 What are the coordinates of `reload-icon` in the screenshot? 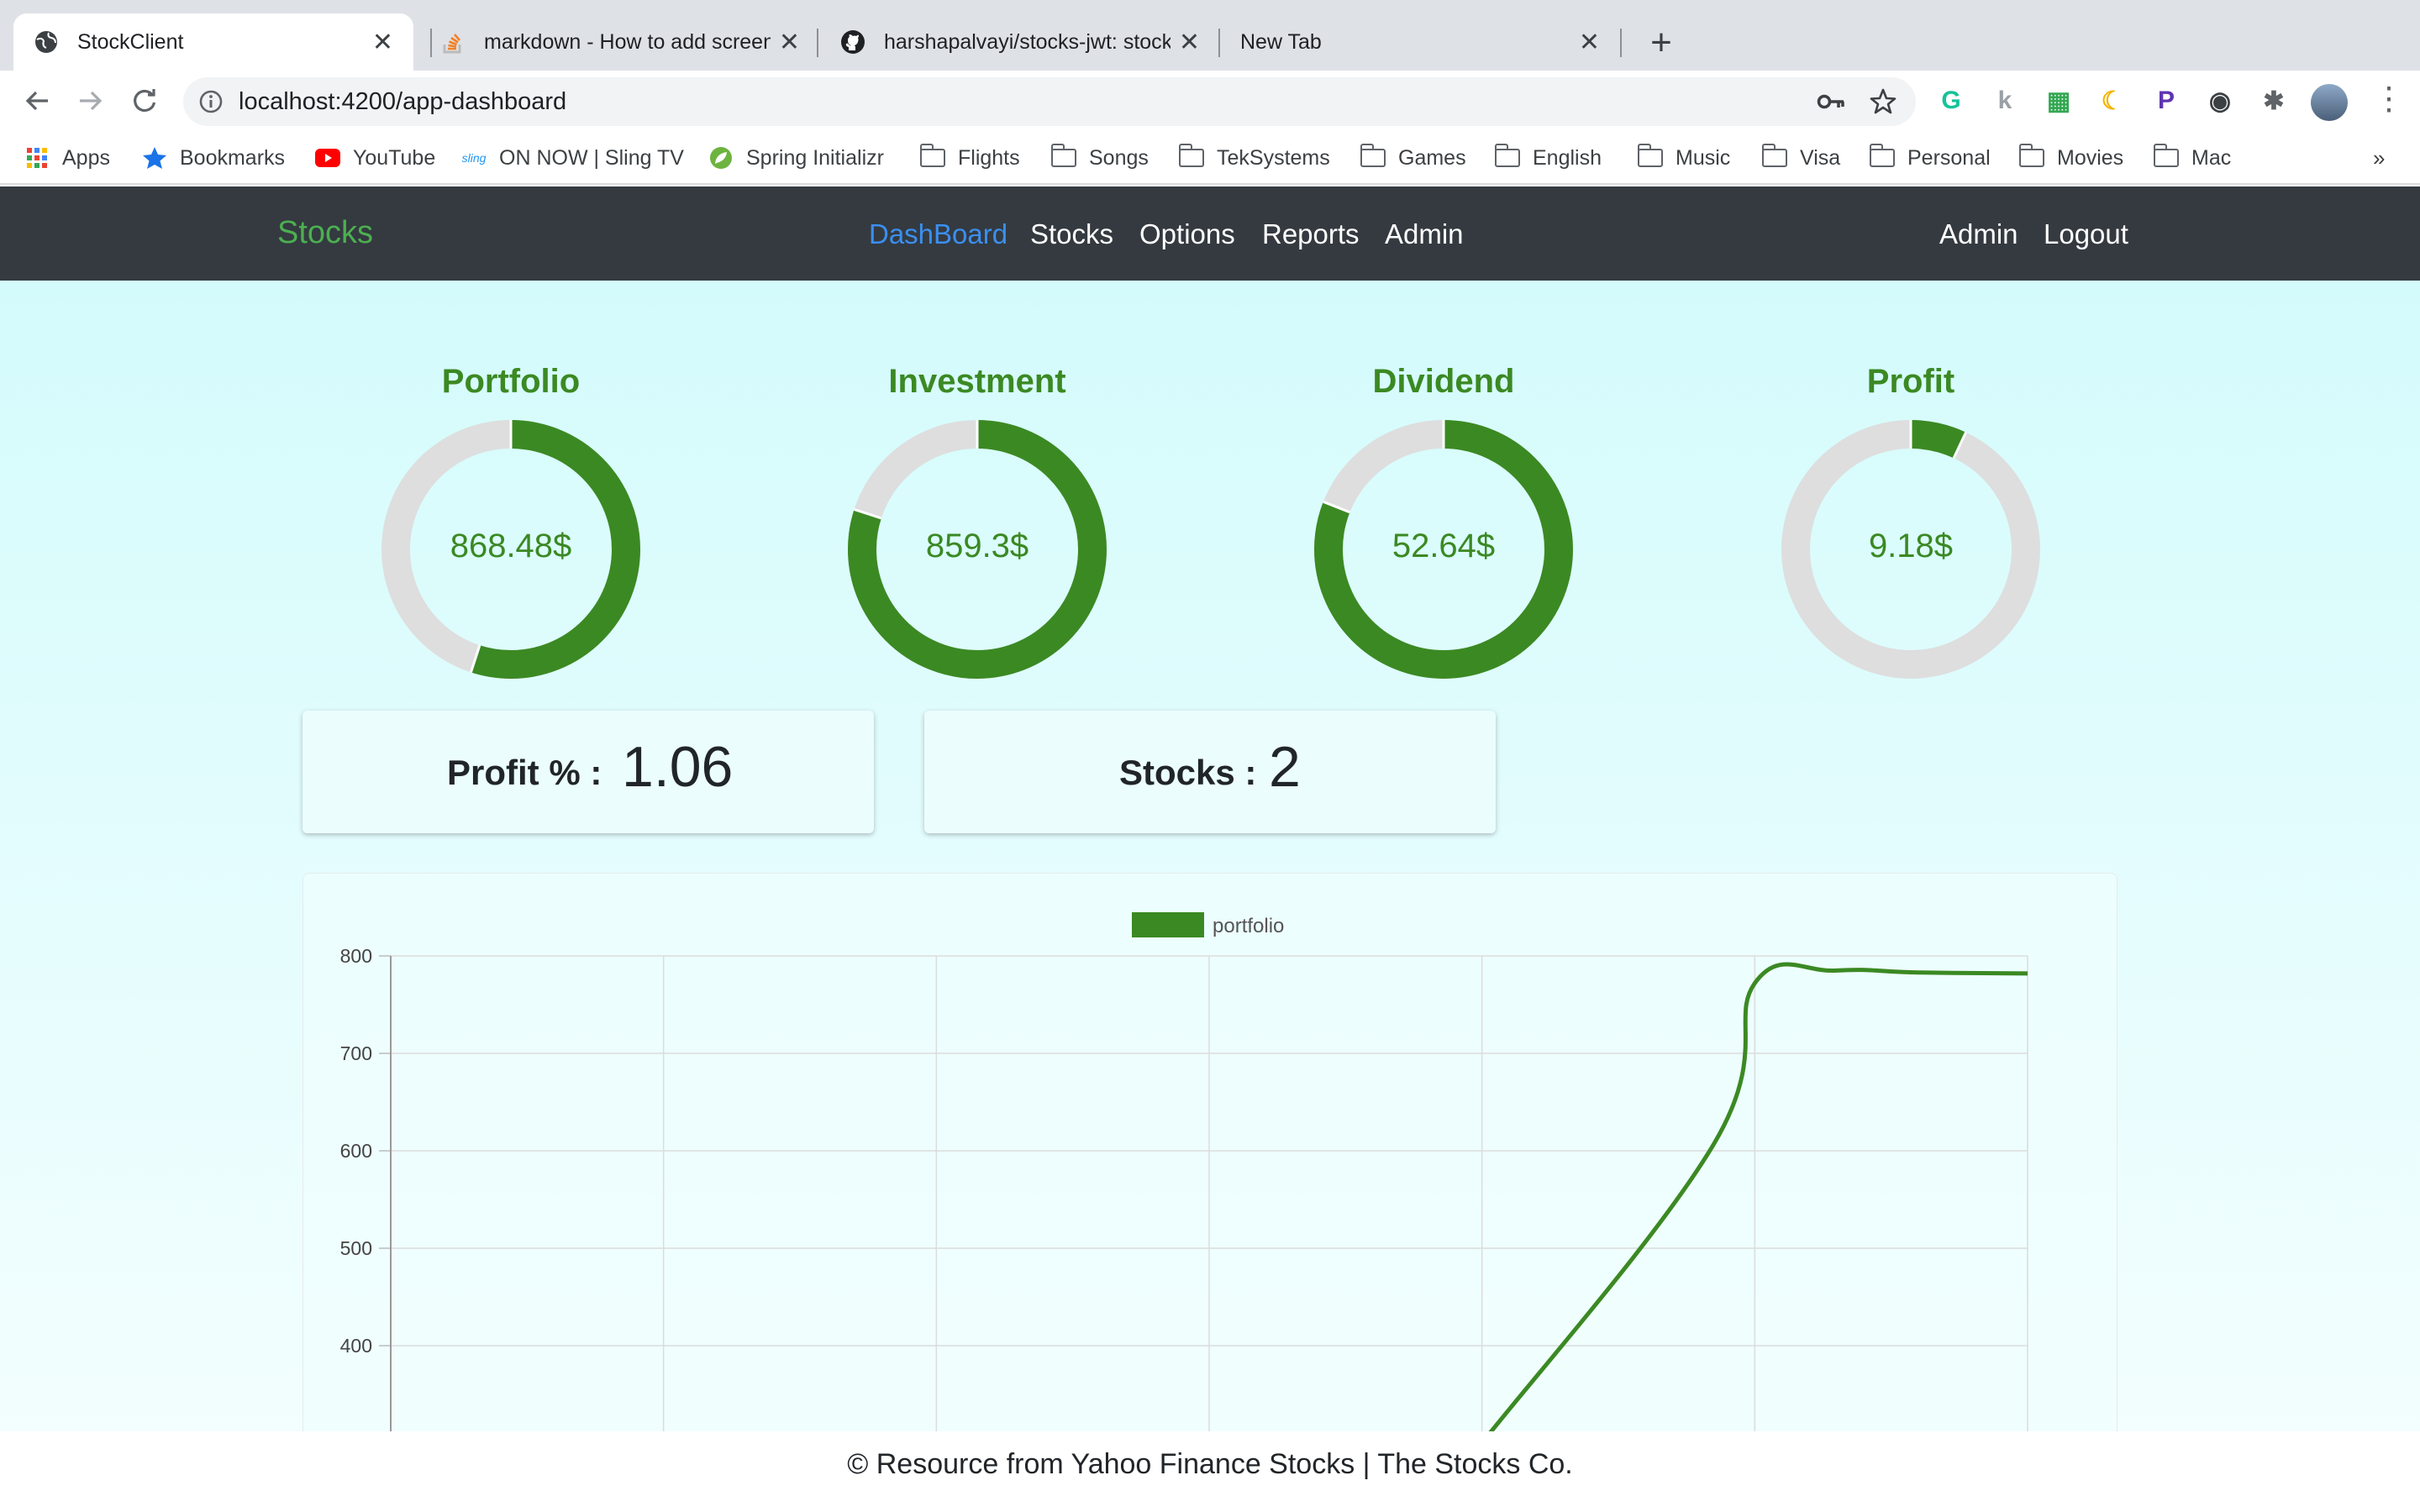 It's located at (145, 101).